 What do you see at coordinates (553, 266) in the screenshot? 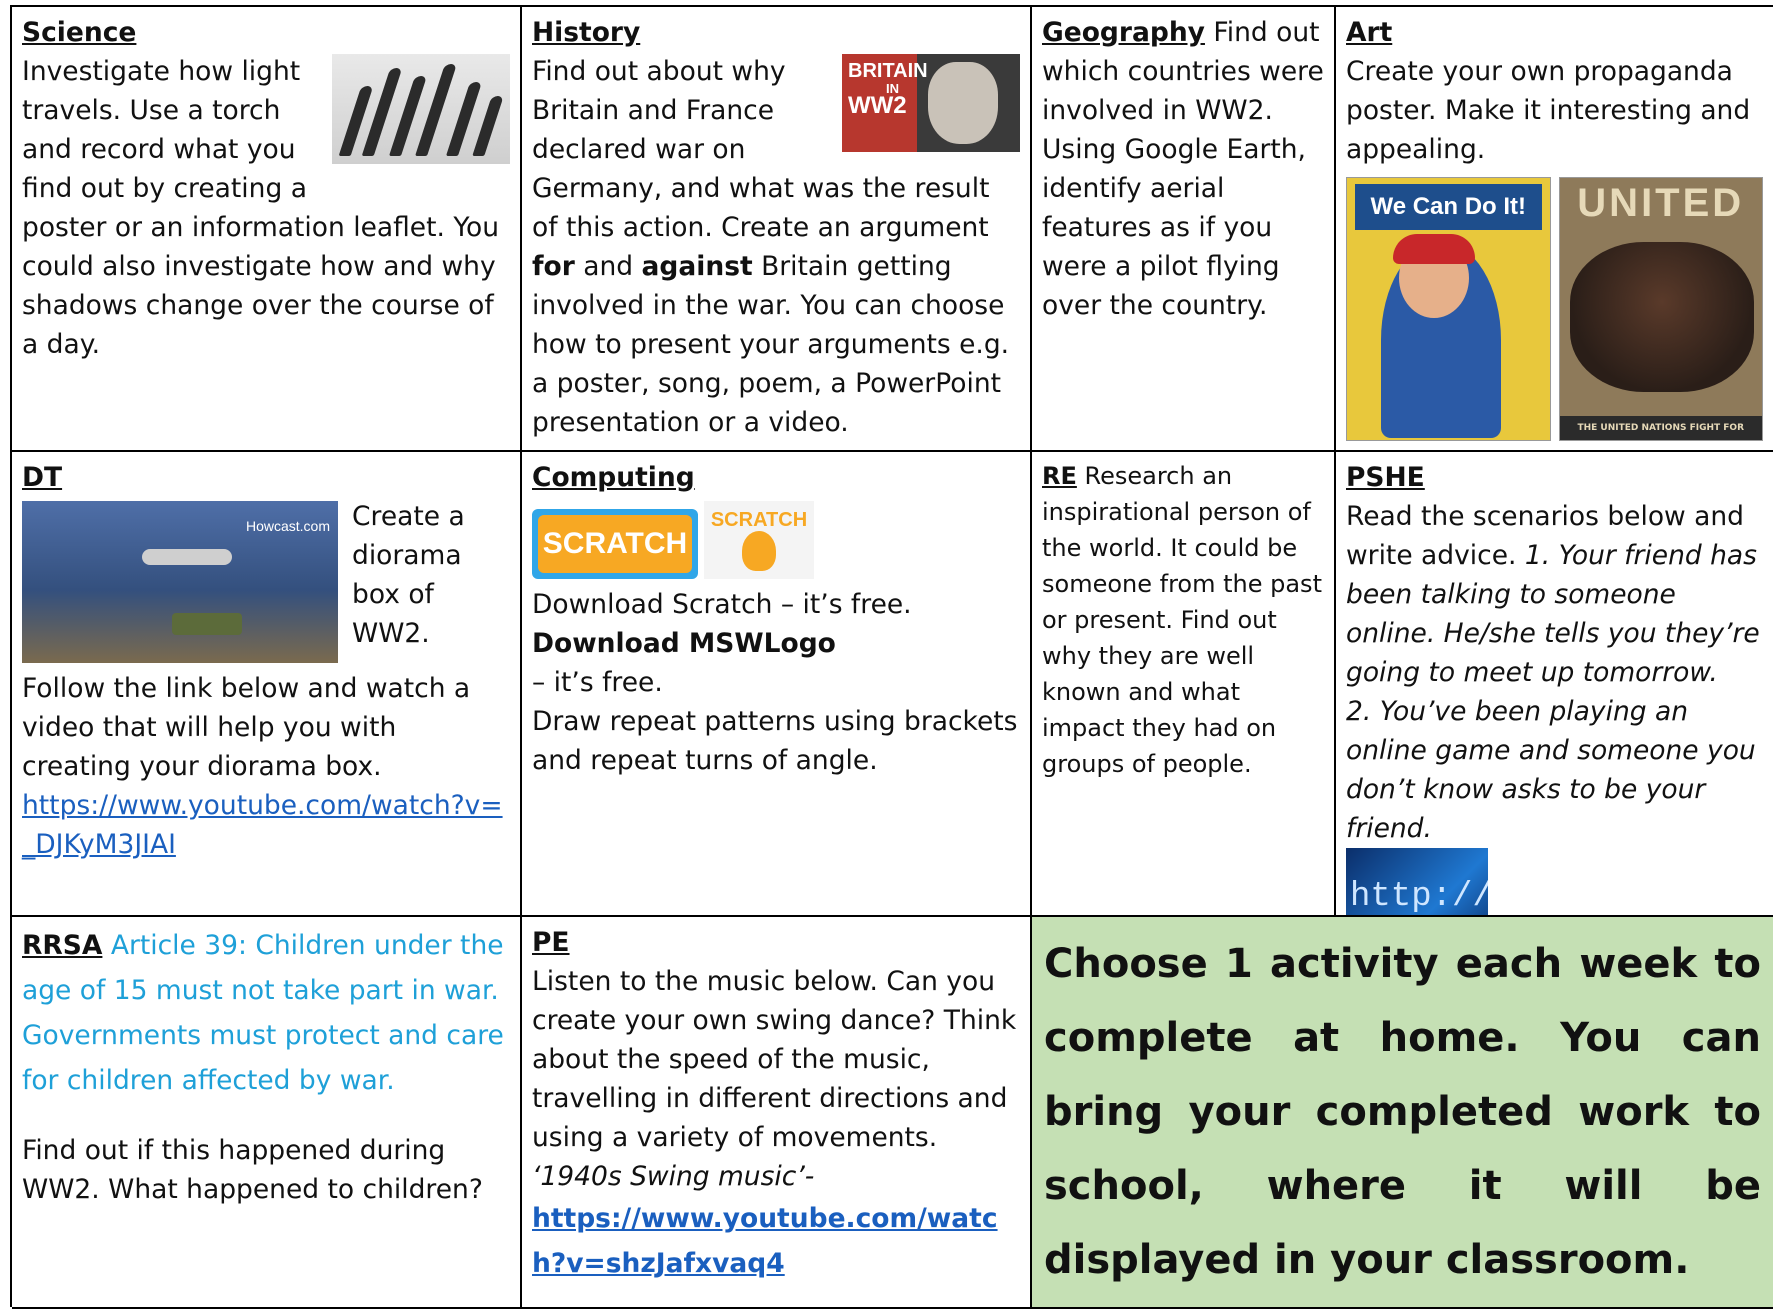
I see `history-for: for` at bounding box center [553, 266].